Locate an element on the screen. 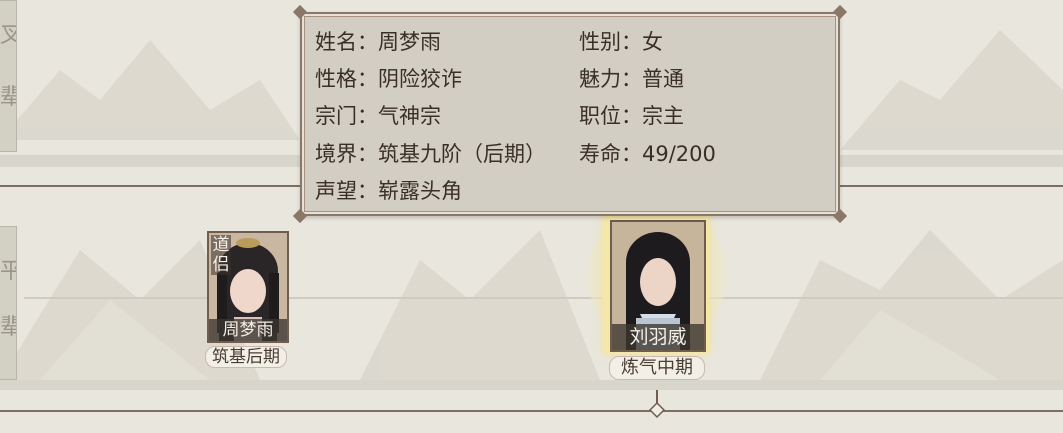 The height and width of the screenshot is (433, 1063). character-name: 周梦雨 is located at coordinates (248, 330).